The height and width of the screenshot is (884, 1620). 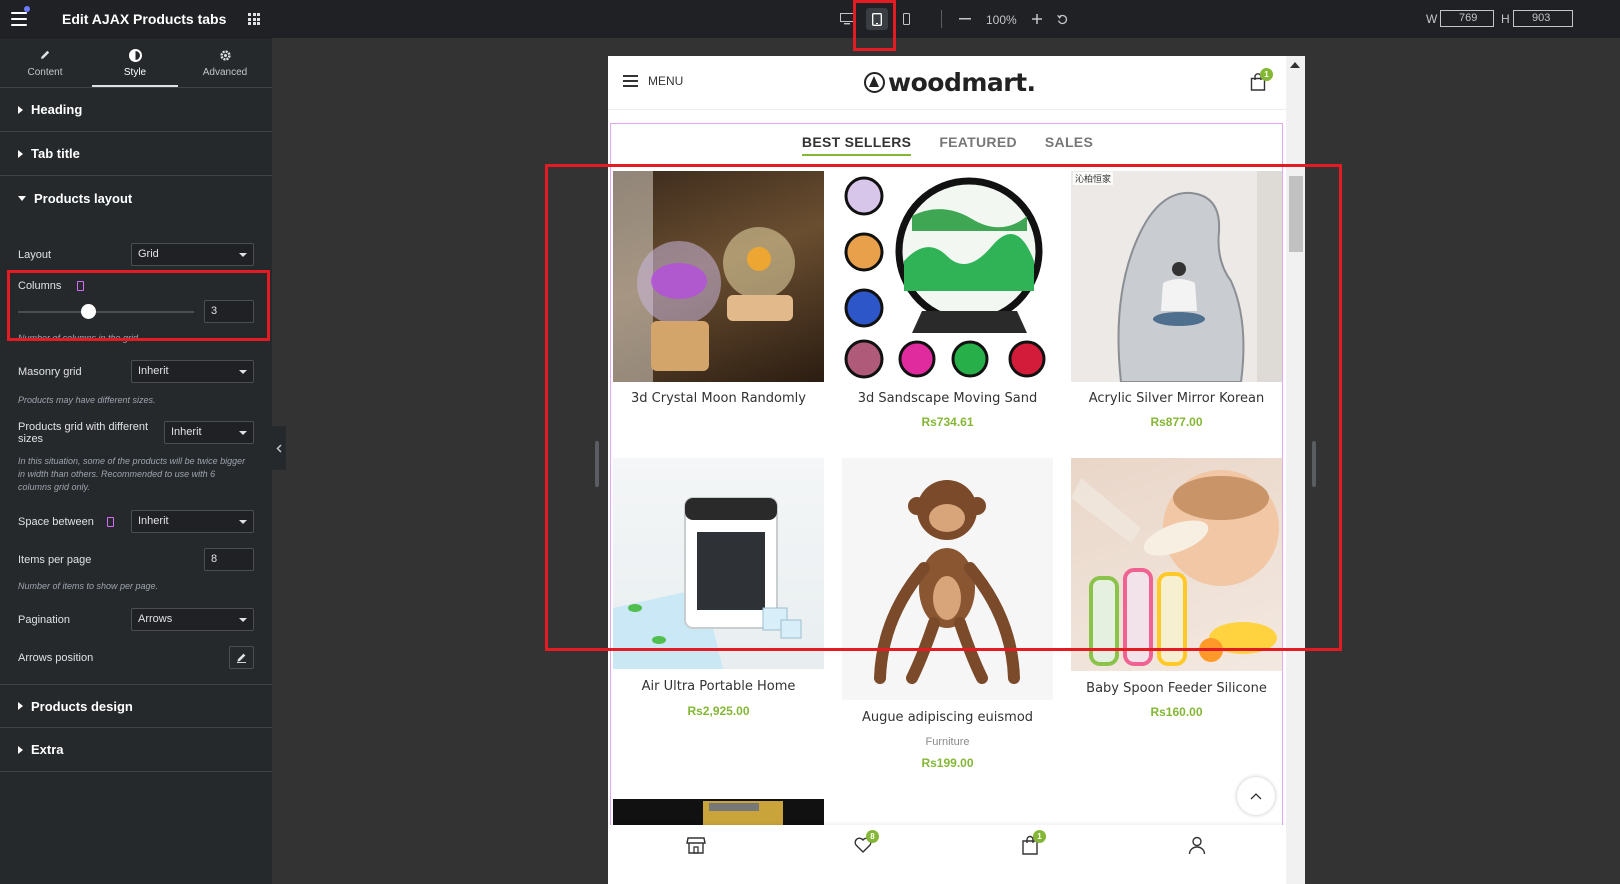 I want to click on product-name: 3d Sandscape Moving Sand, so click(x=947, y=398).